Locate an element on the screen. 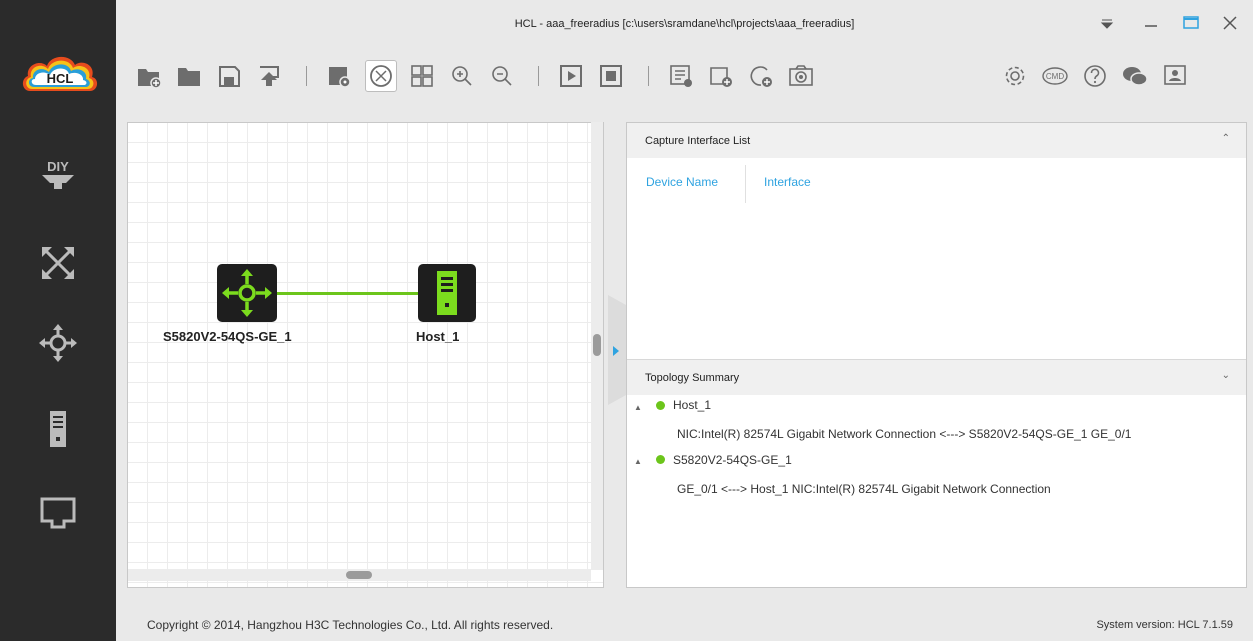 This screenshot has width=1253, height=641. open-project-icon is located at coordinates (189, 77).